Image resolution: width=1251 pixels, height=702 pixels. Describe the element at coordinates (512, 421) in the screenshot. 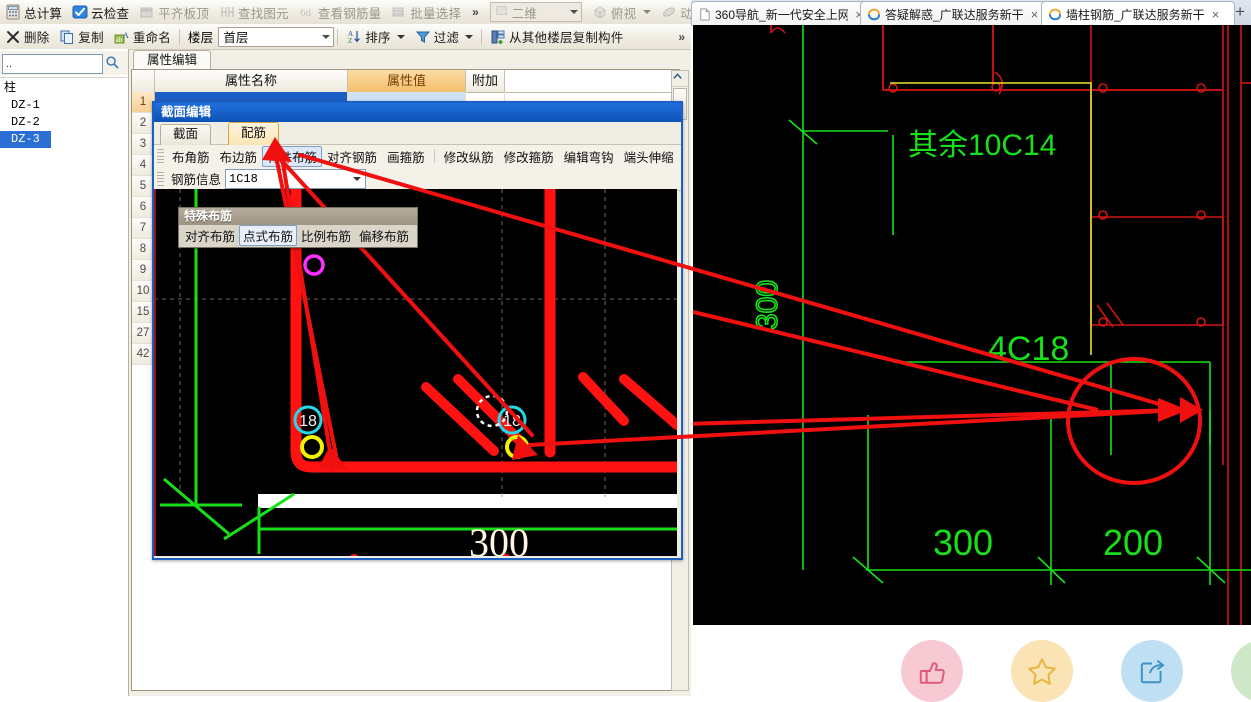

I see `svg-text: 18` at that location.